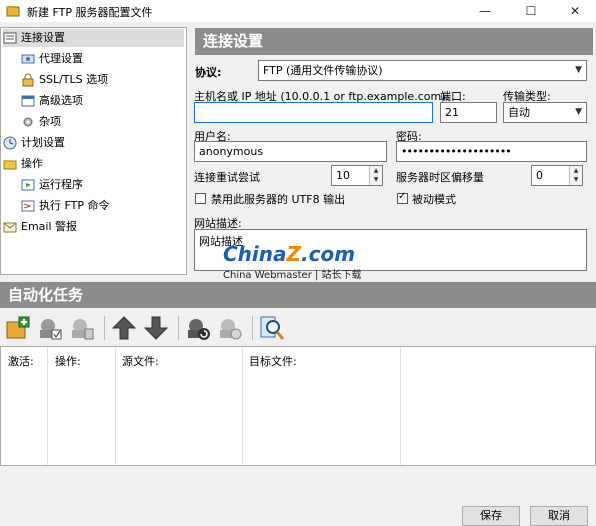  What do you see at coordinates (294, 254) in the screenshot?
I see `watermark-brand-z: Z` at bounding box center [294, 254].